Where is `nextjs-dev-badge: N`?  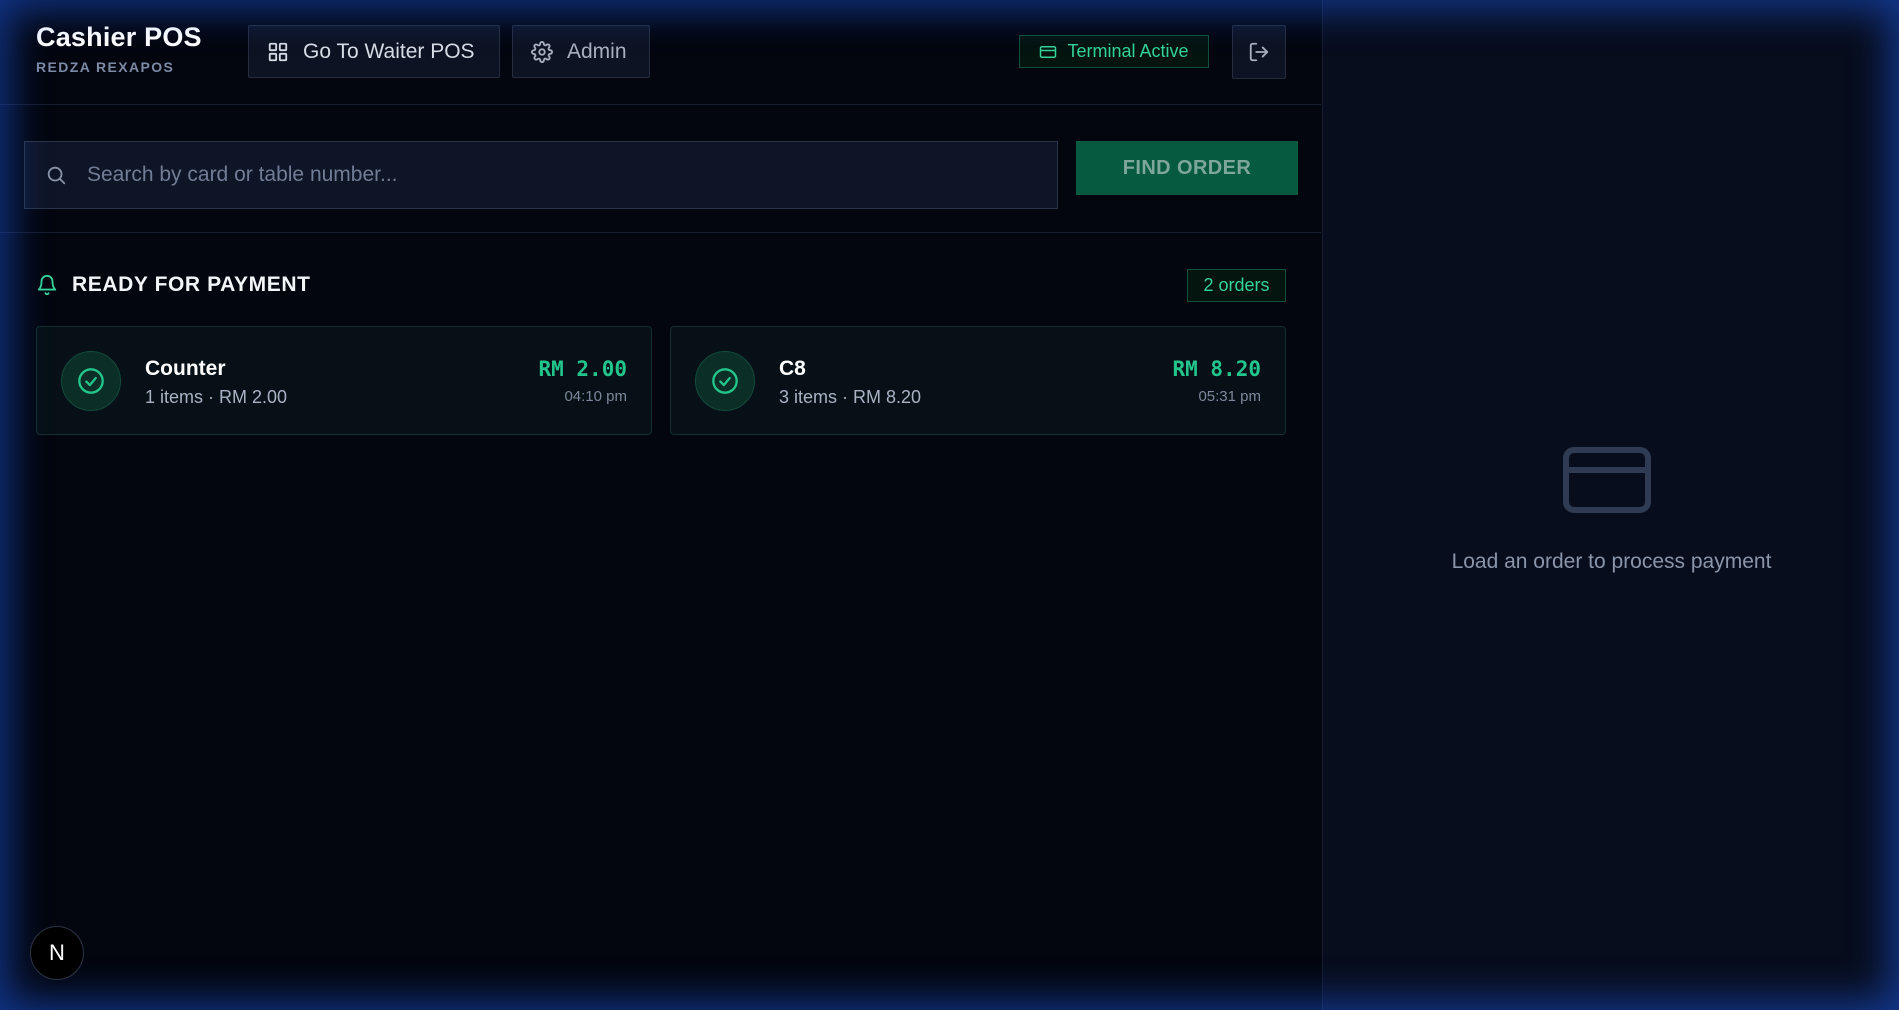
nextjs-dev-badge: N is located at coordinates (57, 953).